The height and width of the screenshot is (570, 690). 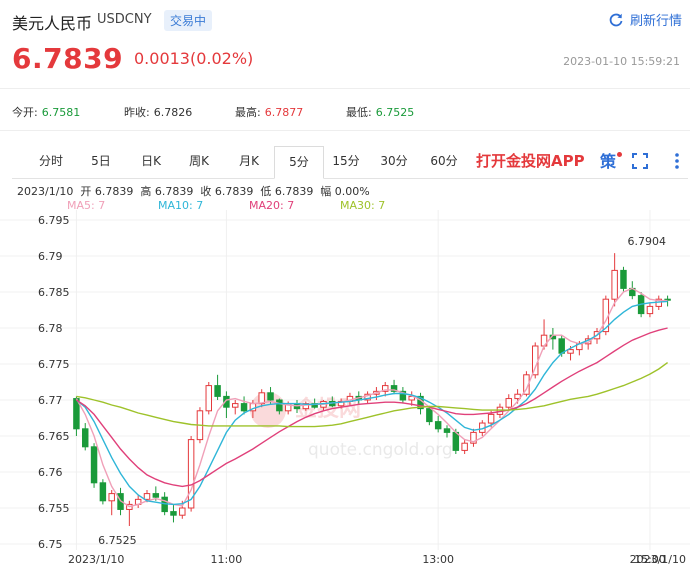 I want to click on tab-period: 5日, so click(x=101, y=161).